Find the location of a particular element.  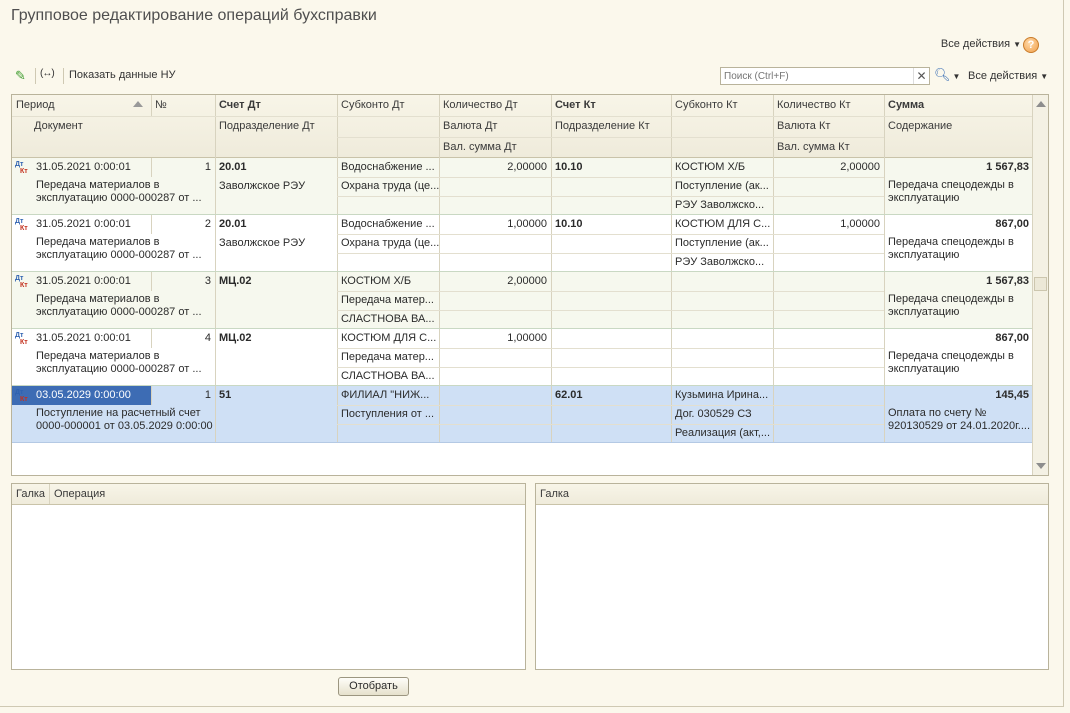

col-account-kt: Счет Кт is located at coordinates (611, 105).